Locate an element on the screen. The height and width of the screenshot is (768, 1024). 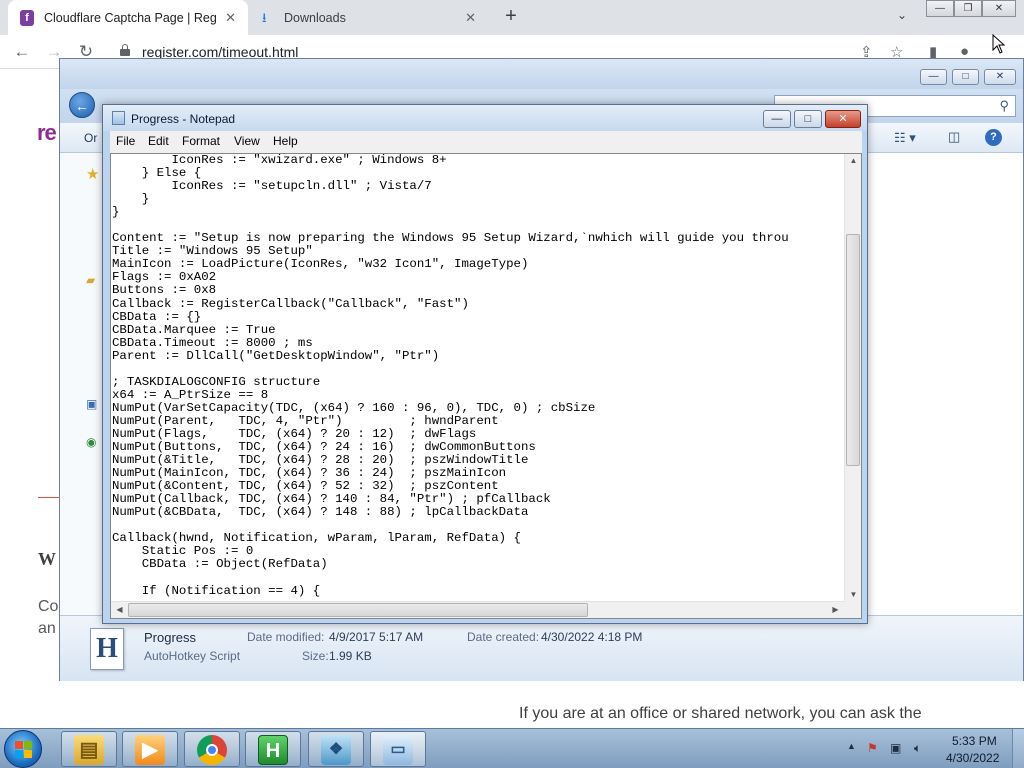
clock-time: 5:33 PM is located at coordinates (974, 741).